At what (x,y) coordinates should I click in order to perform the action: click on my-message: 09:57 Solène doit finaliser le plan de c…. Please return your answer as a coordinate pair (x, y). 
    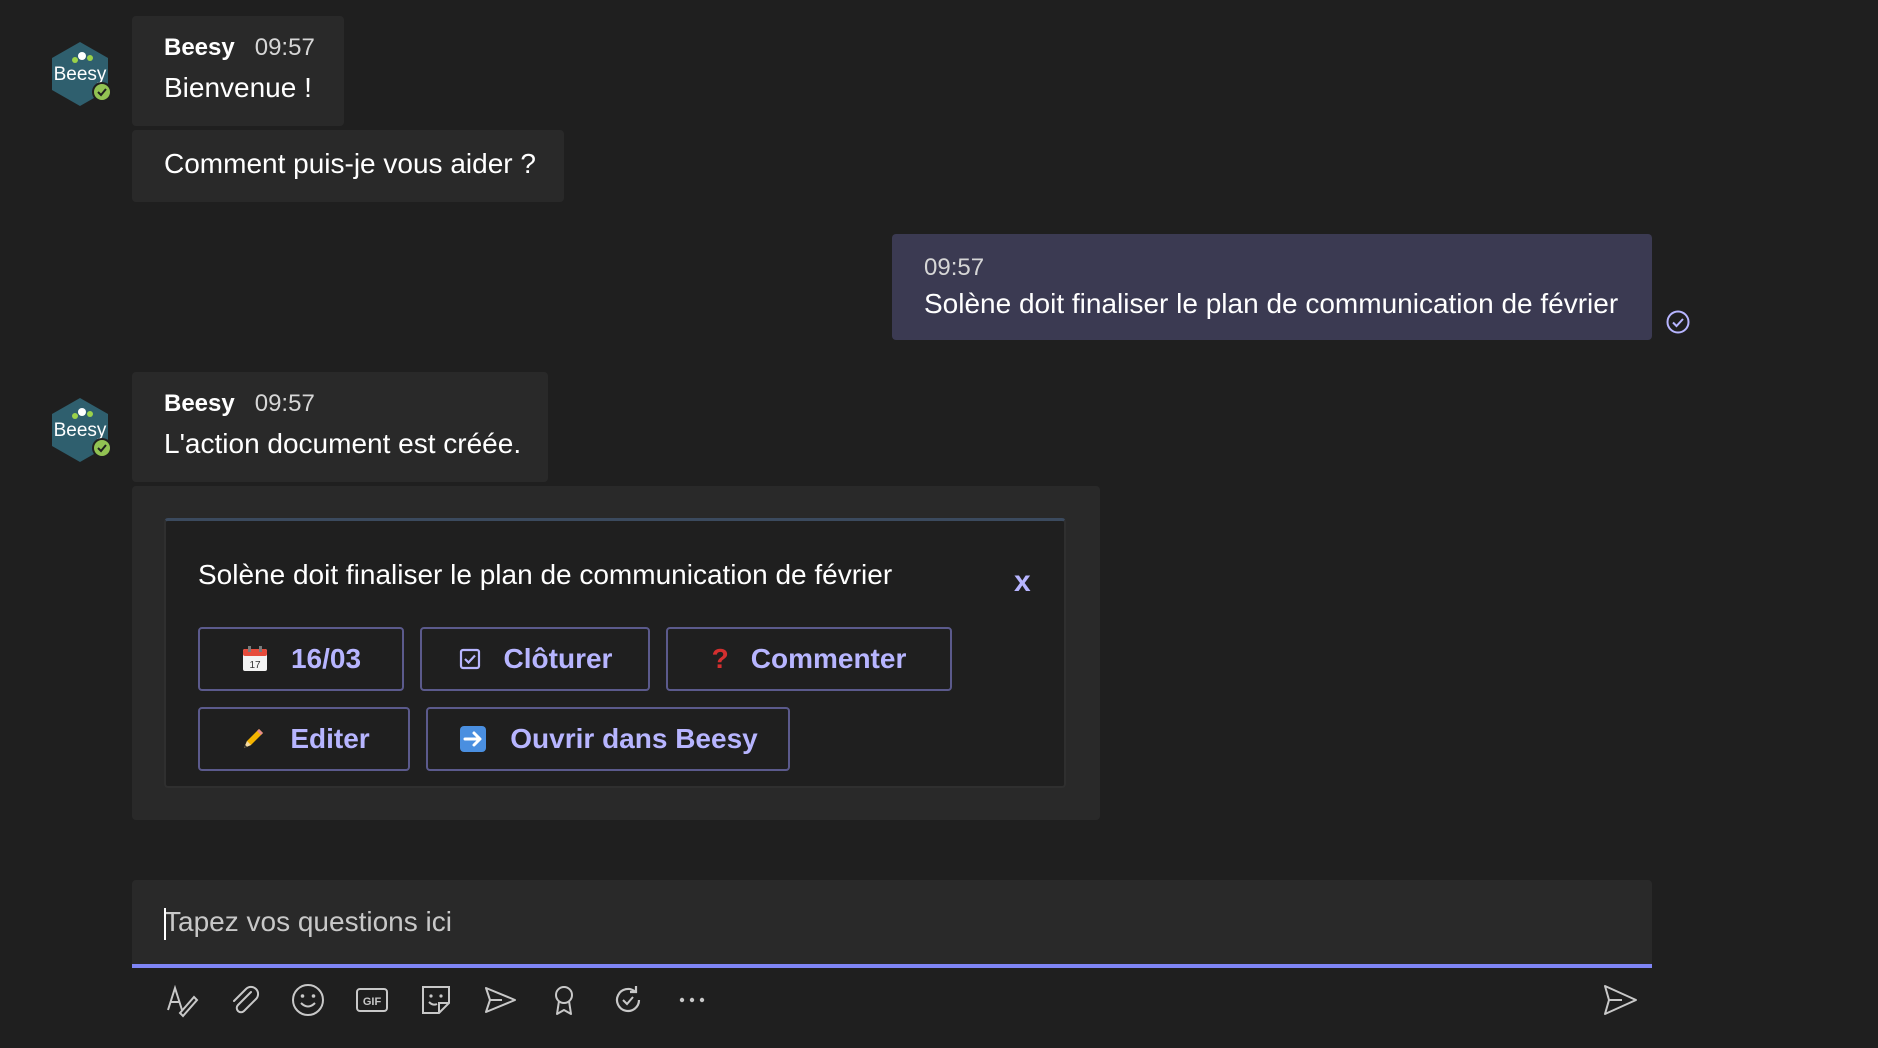
    Looking at the image, I should click on (1272, 287).